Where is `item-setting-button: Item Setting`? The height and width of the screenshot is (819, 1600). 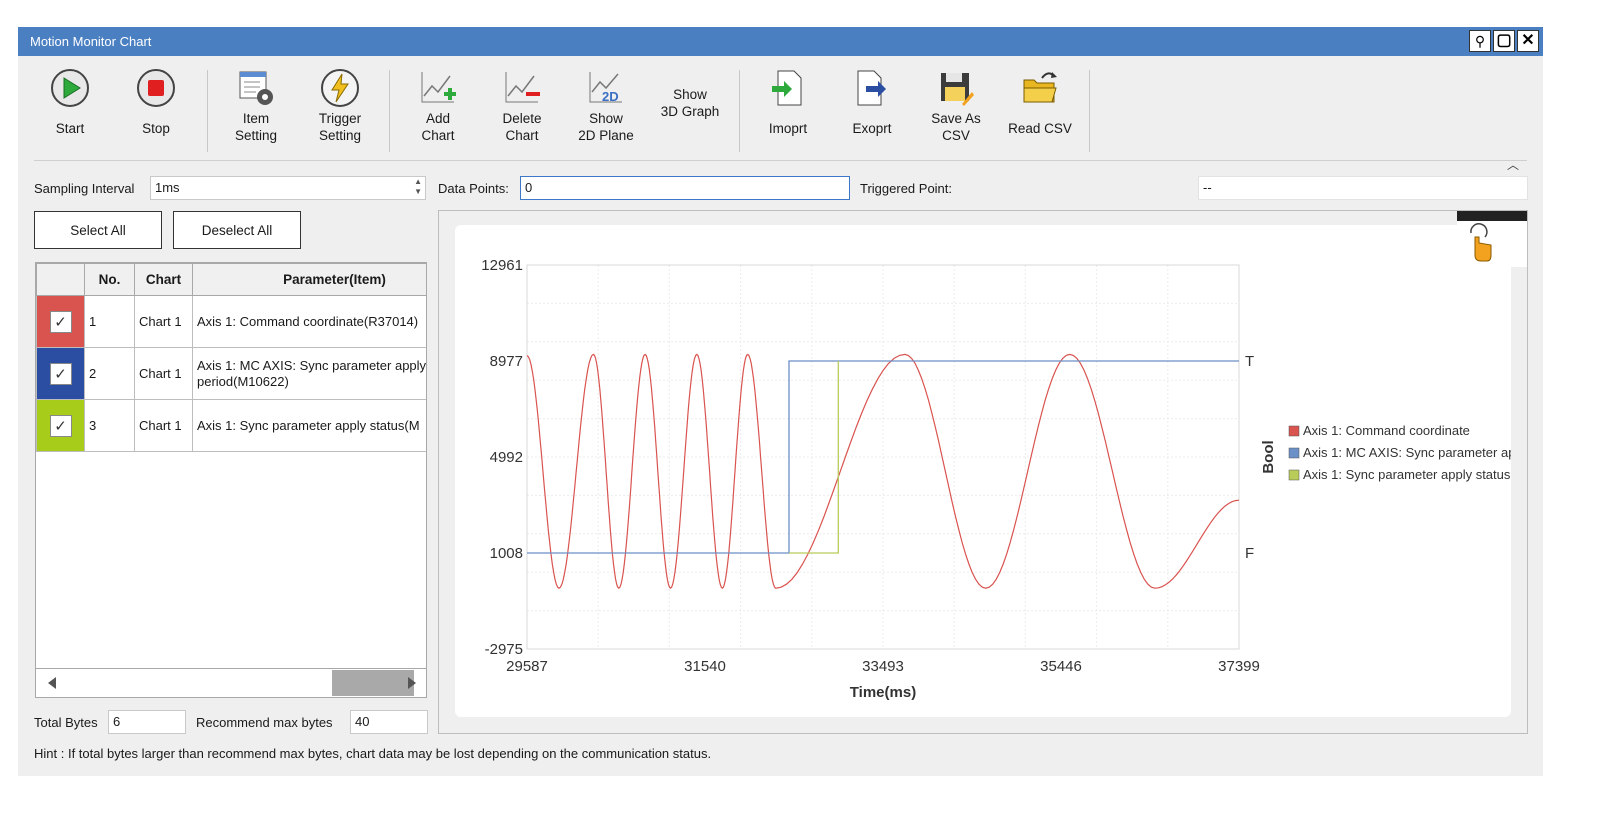
item-setting-button: Item Setting is located at coordinates (256, 105).